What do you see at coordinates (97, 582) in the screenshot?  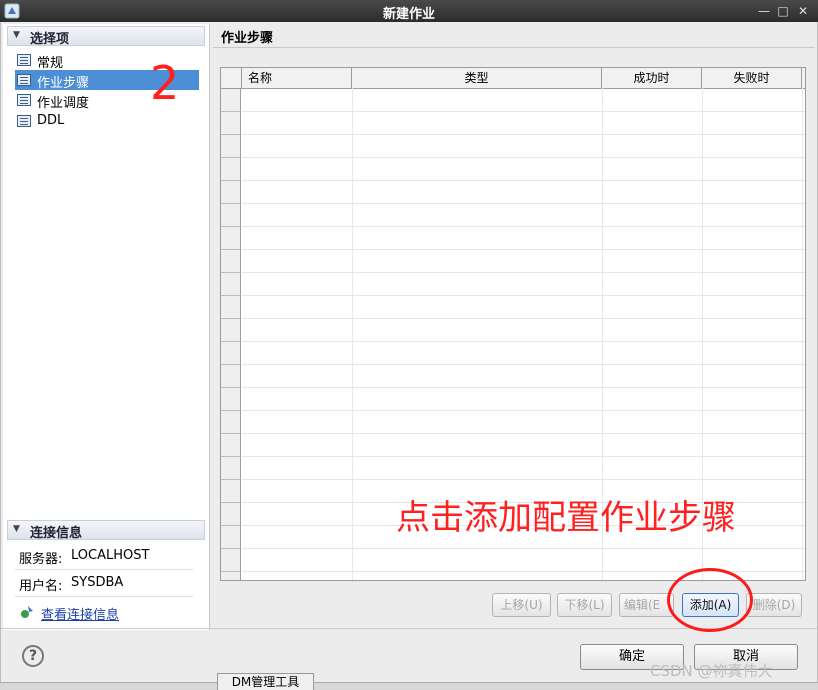 I see `user-value: SYSDBA` at bounding box center [97, 582].